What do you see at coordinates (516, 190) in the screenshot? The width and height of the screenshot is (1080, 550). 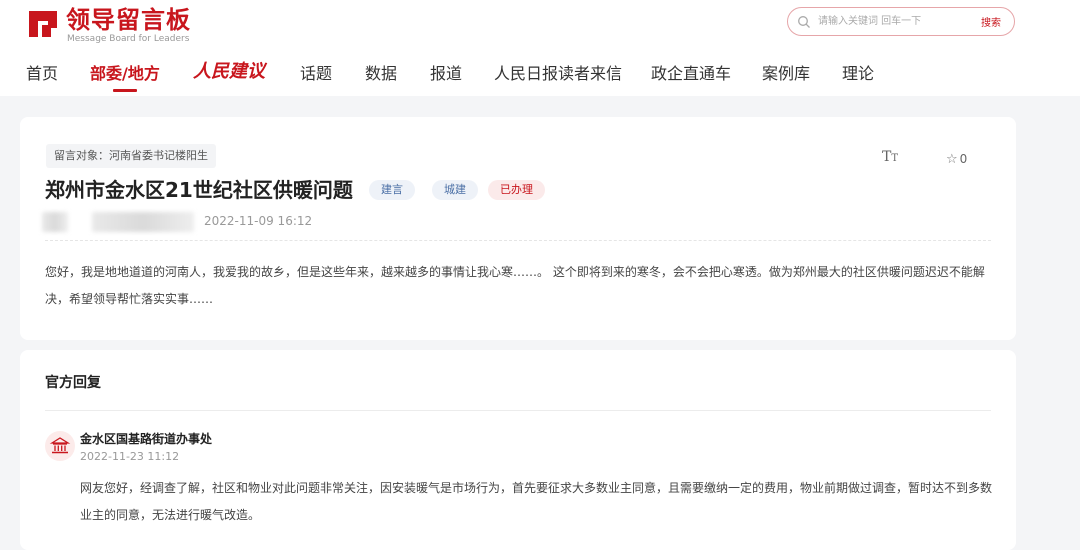 I see `status-badge: 已办理` at bounding box center [516, 190].